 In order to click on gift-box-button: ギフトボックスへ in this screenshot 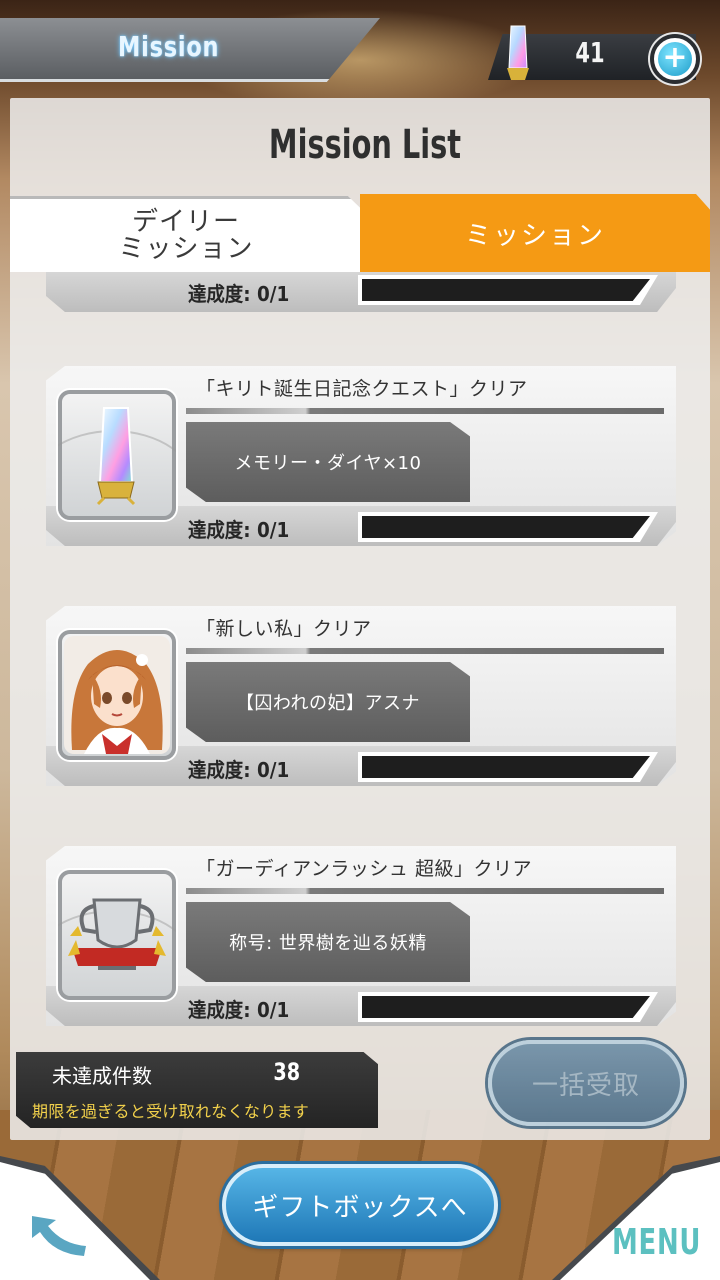, I will do `click(360, 1205)`.